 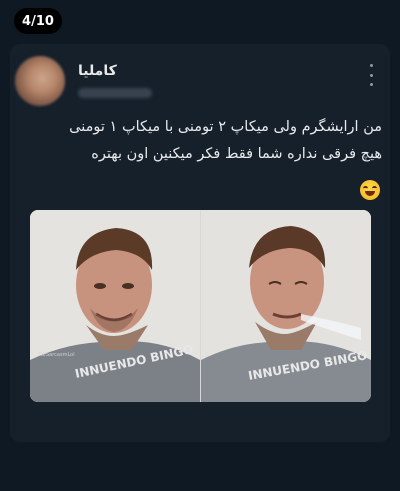 What do you see at coordinates (371, 75) in the screenshot?
I see `more-options-icon` at bounding box center [371, 75].